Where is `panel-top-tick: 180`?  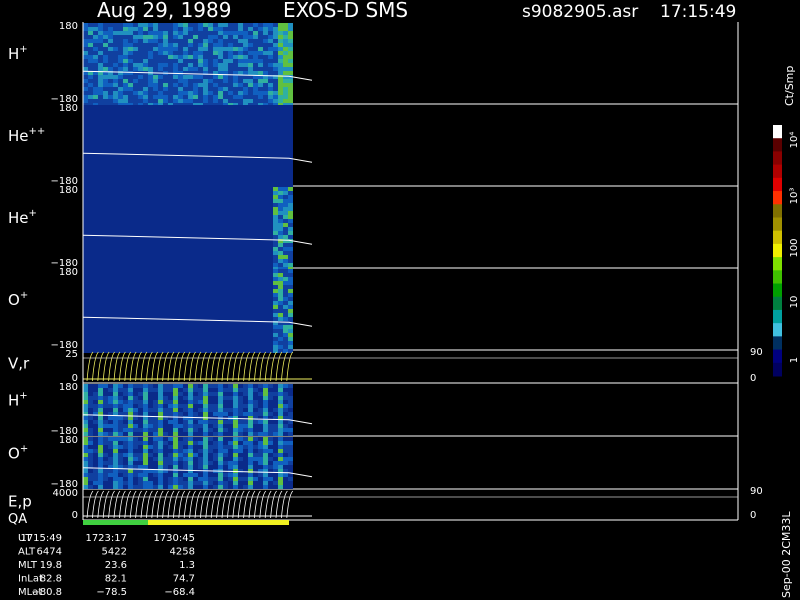
panel-top-tick: 180 is located at coordinates (68, 387).